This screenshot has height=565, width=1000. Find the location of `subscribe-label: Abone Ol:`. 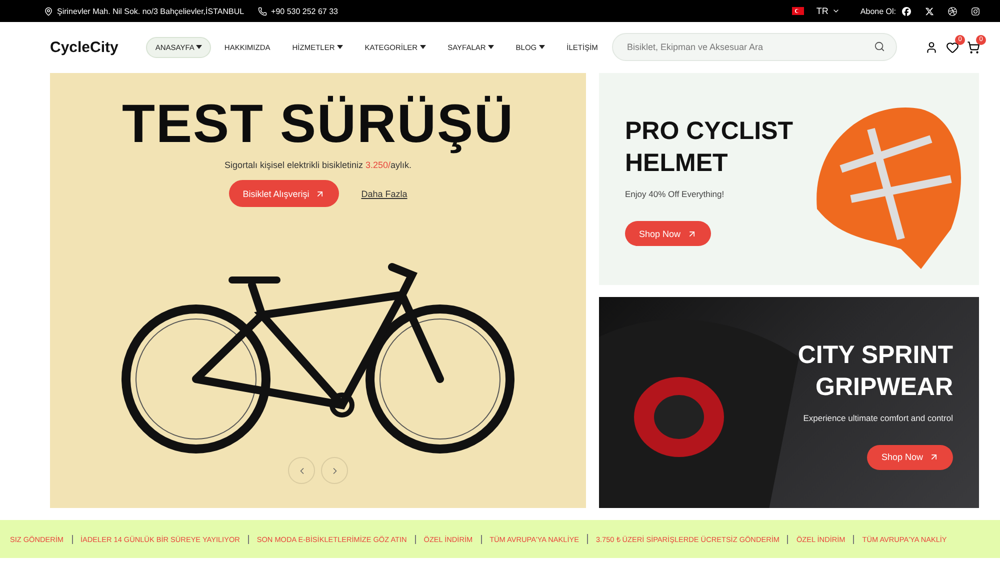

subscribe-label: Abone Ol: is located at coordinates (878, 11).